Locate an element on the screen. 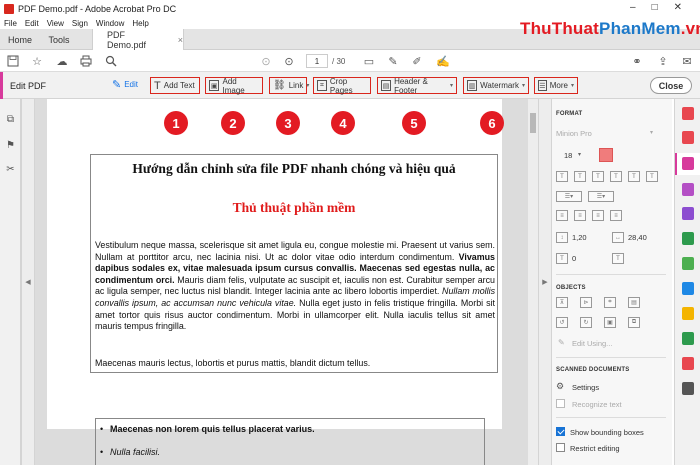 The height and width of the screenshot is (465, 700). export-pdf-icon is located at coordinates (688, 137).